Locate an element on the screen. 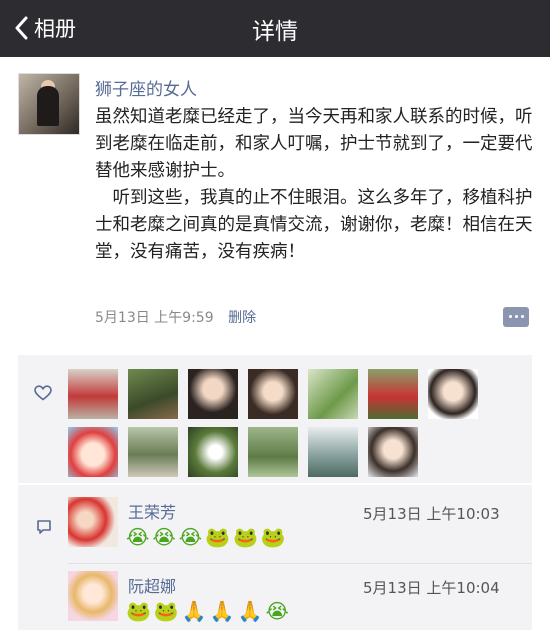 The image size is (550, 630). post-meta: 5月13日 上午9:59 删除 is located at coordinates (175, 317).